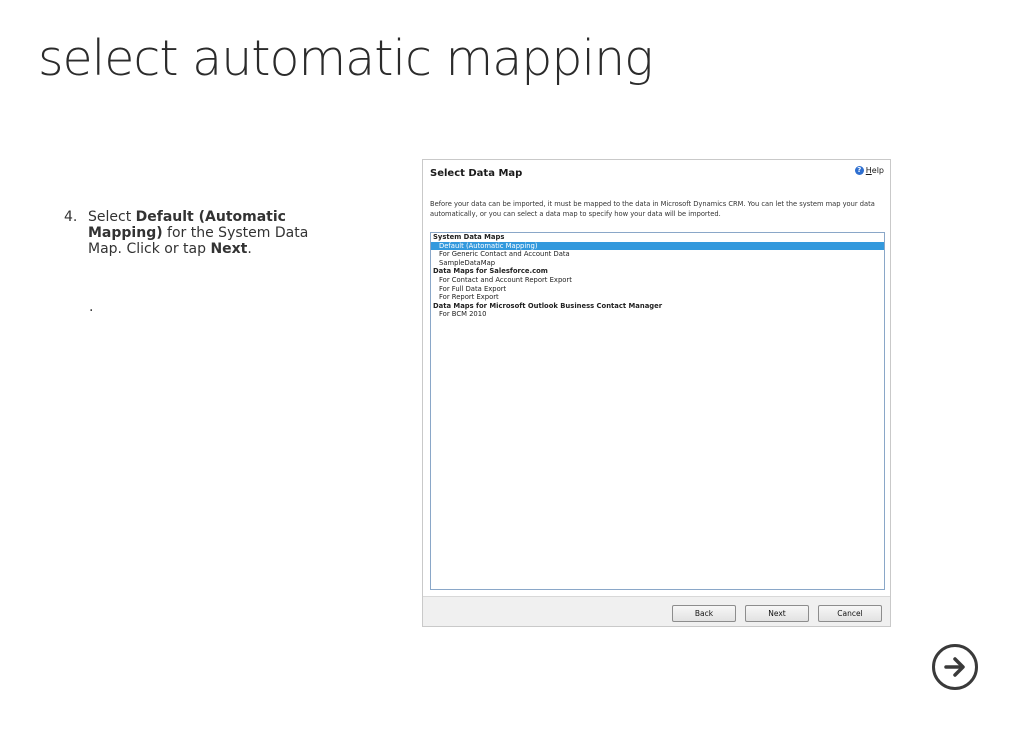 The image size is (1024, 739). Describe the element at coordinates (657, 280) in the screenshot. I see `list-item-contact-account-report-export: For Contact and Account Report Export` at that location.